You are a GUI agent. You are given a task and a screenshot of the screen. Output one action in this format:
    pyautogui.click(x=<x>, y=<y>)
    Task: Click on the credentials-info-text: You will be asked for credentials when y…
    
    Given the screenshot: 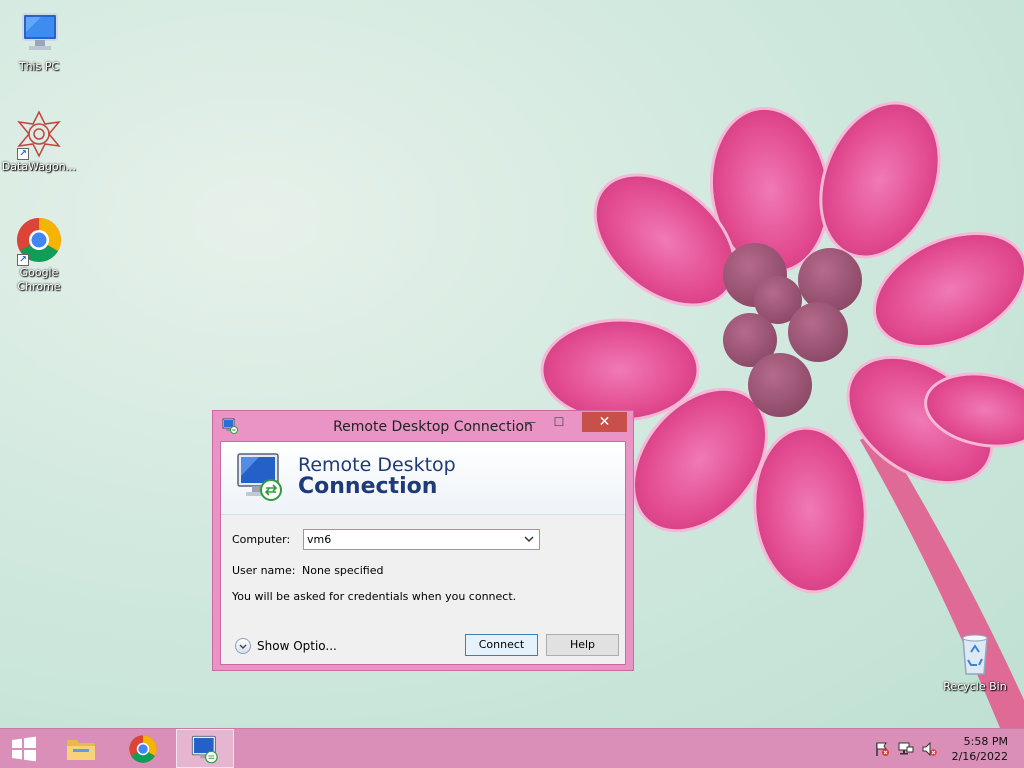 What is the action you would take?
    pyautogui.click(x=374, y=596)
    